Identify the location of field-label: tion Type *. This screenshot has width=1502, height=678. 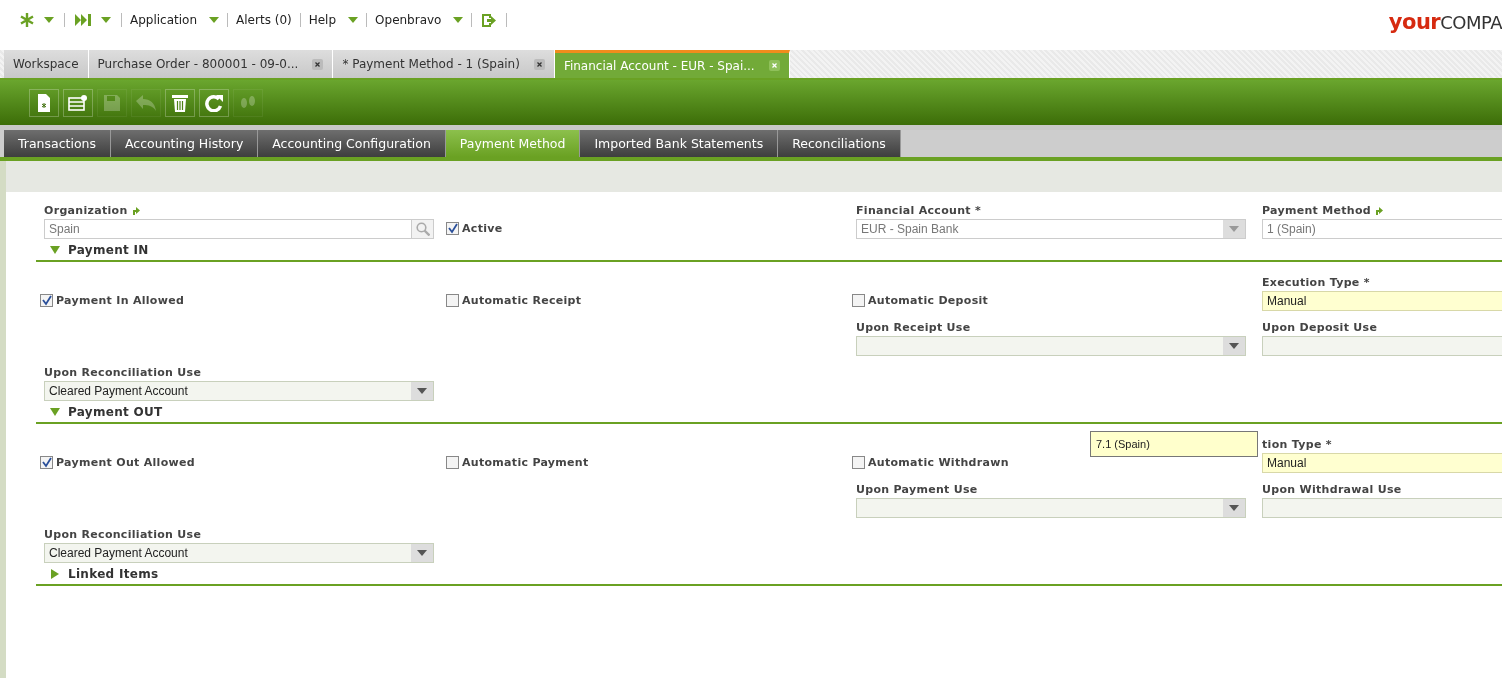
(1297, 444).